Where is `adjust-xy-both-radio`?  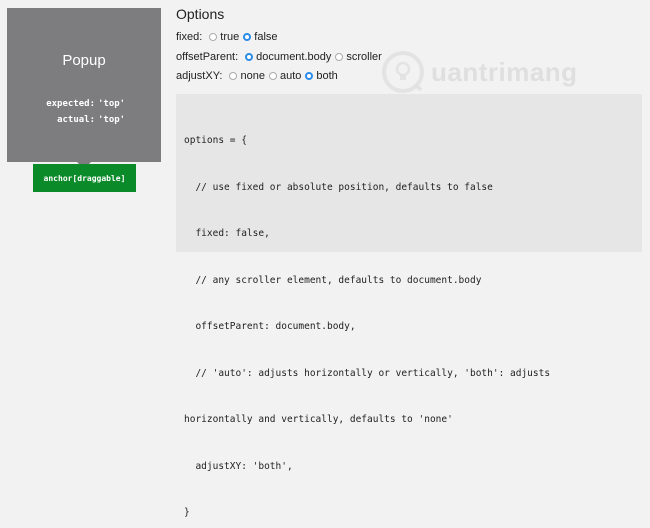
adjust-xy-both-radio is located at coordinates (309, 76).